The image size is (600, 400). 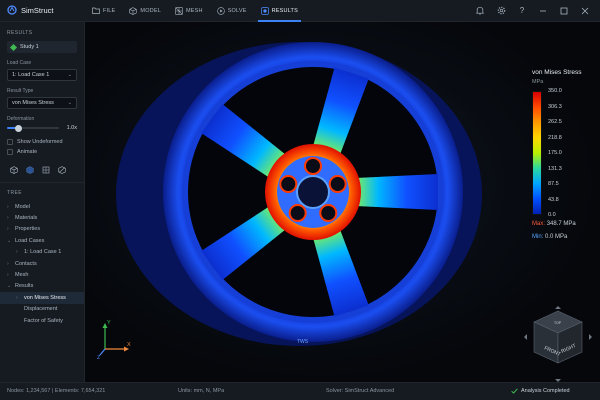 I want to click on tree-item-label: Model, so click(x=22, y=206).